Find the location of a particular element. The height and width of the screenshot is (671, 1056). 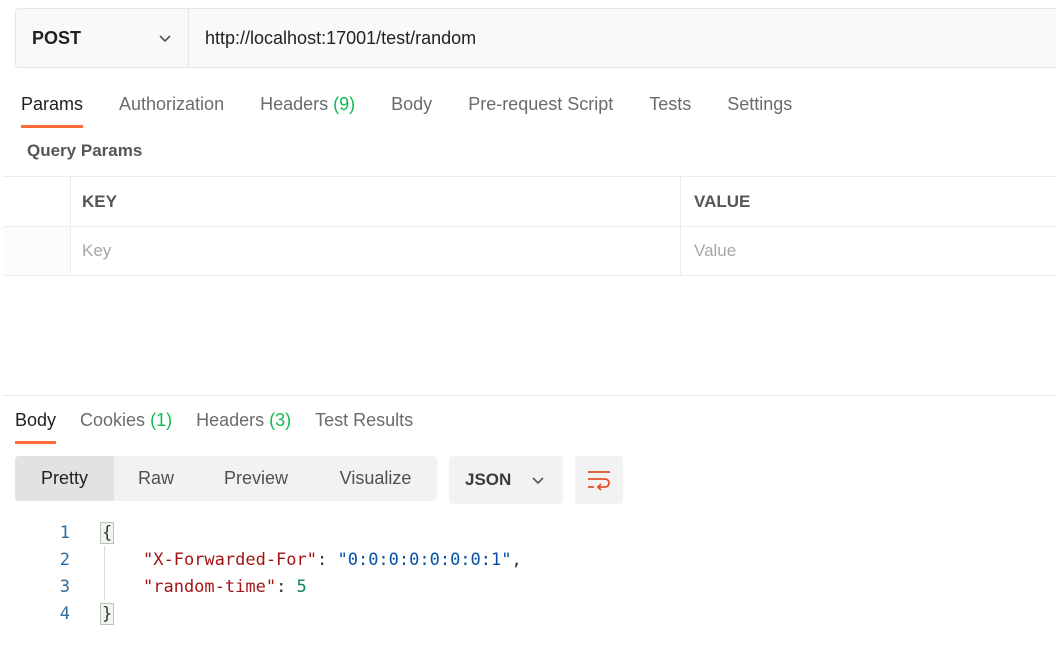

json-value: 5 is located at coordinates (301, 586).